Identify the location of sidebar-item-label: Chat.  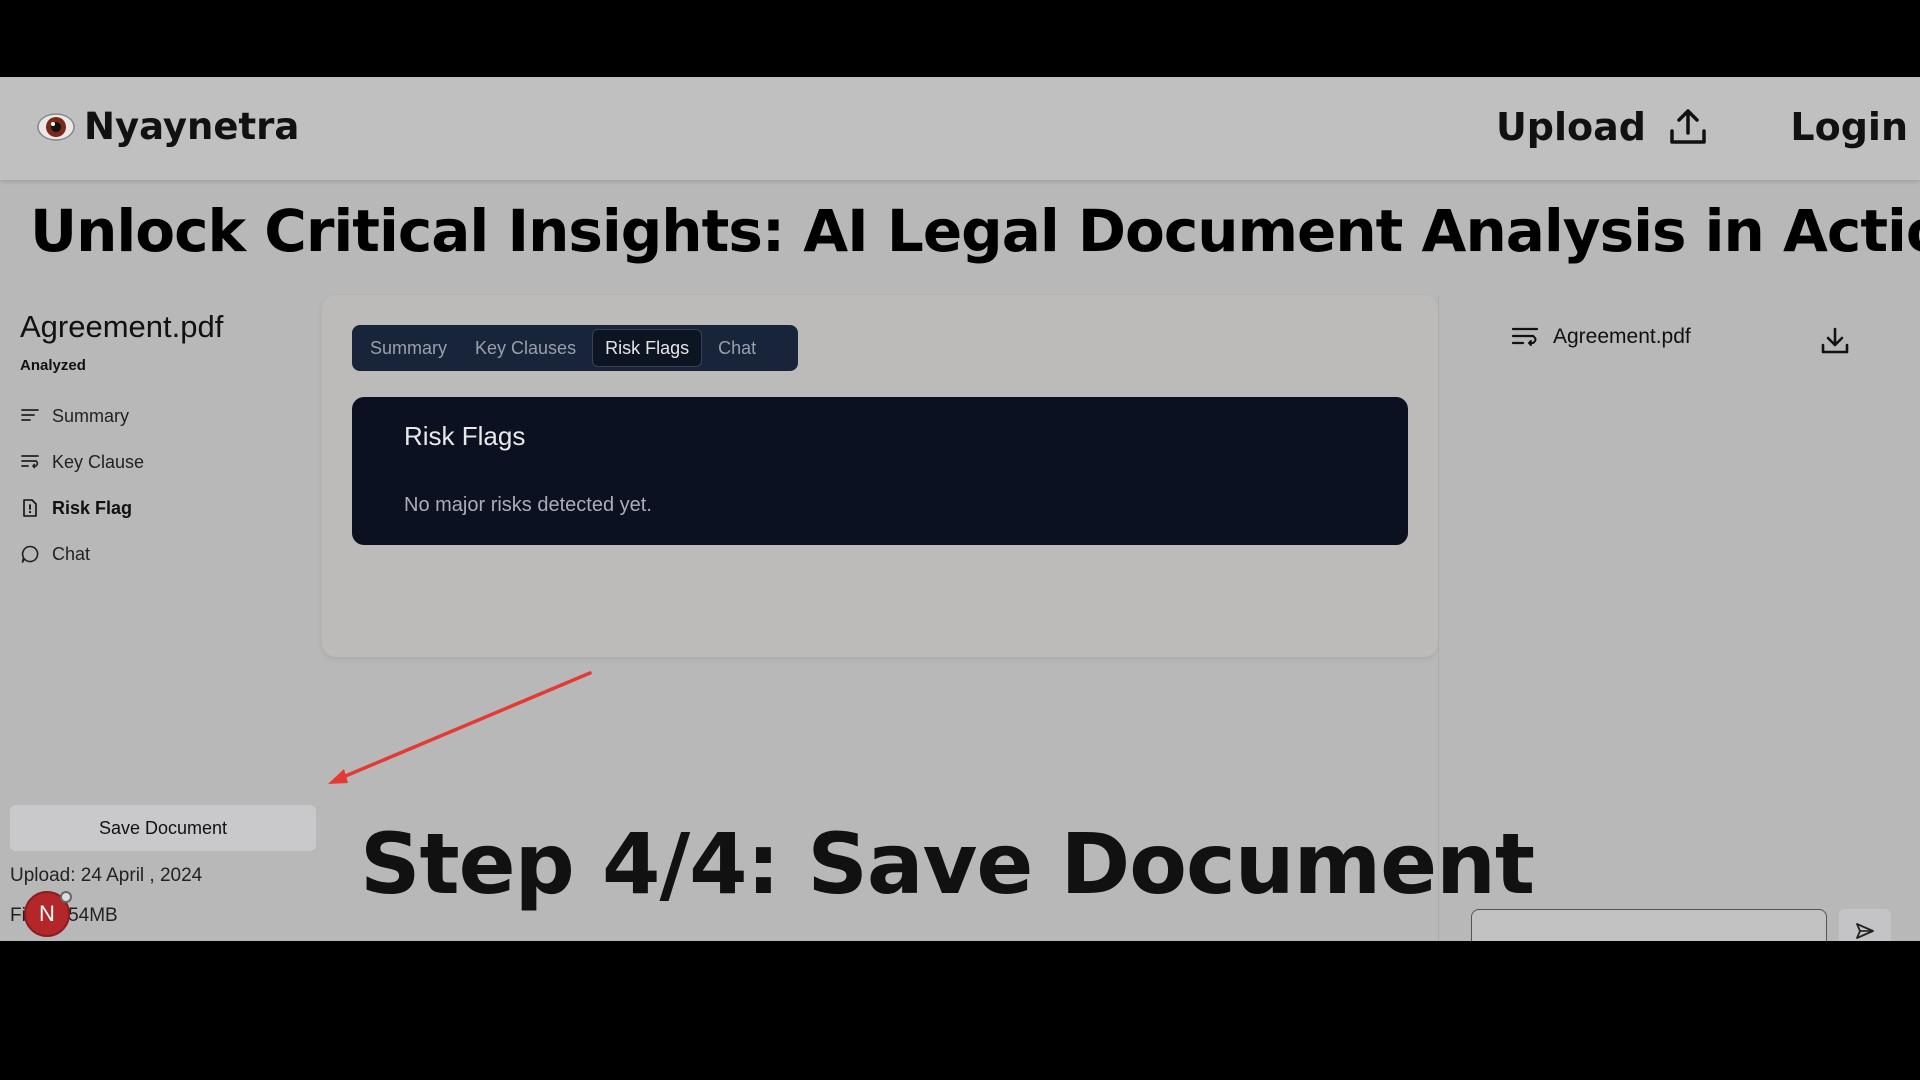
(71, 553).